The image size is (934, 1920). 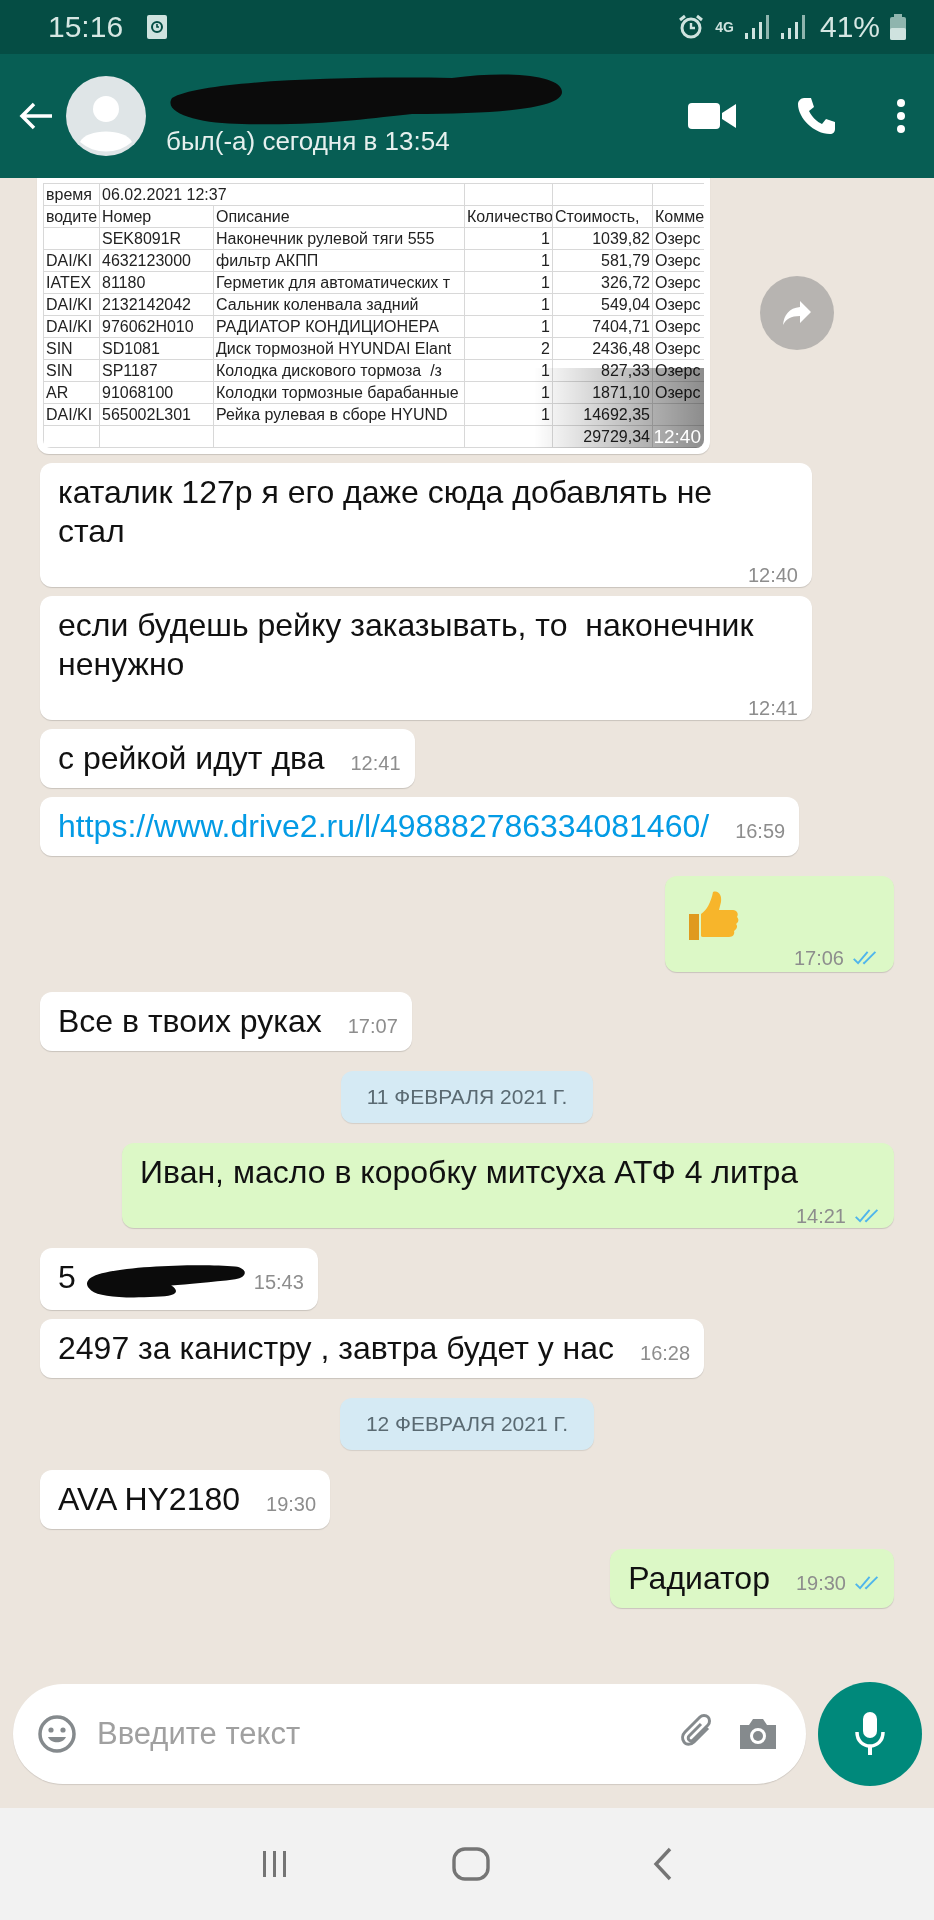 I want to click on table-cell: Диск тормозной HYUNDAI Elant, so click(x=334, y=348).